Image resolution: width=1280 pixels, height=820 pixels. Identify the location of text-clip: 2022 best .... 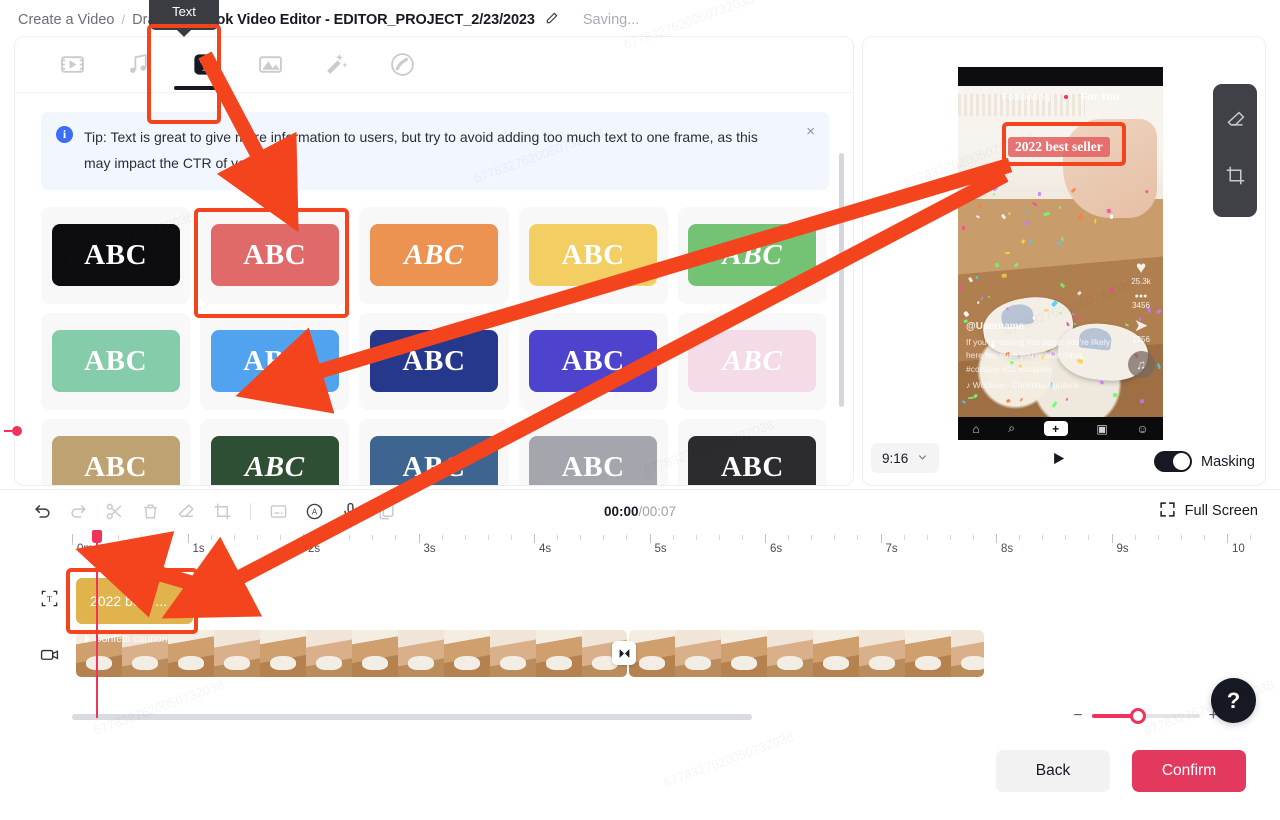
(134, 601).